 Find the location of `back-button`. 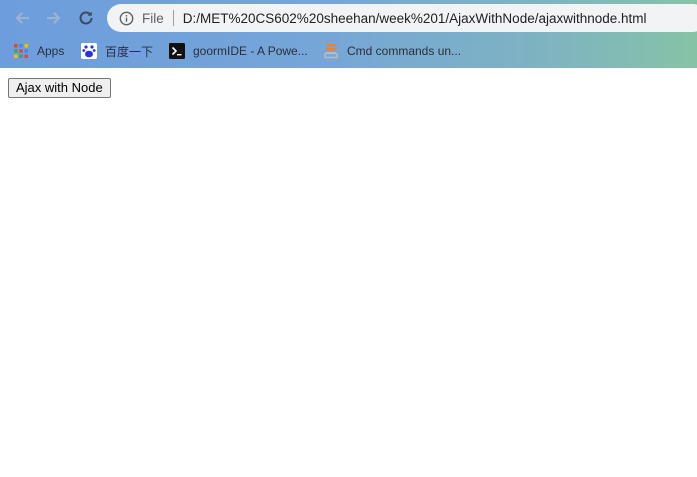

back-button is located at coordinates (22, 18).